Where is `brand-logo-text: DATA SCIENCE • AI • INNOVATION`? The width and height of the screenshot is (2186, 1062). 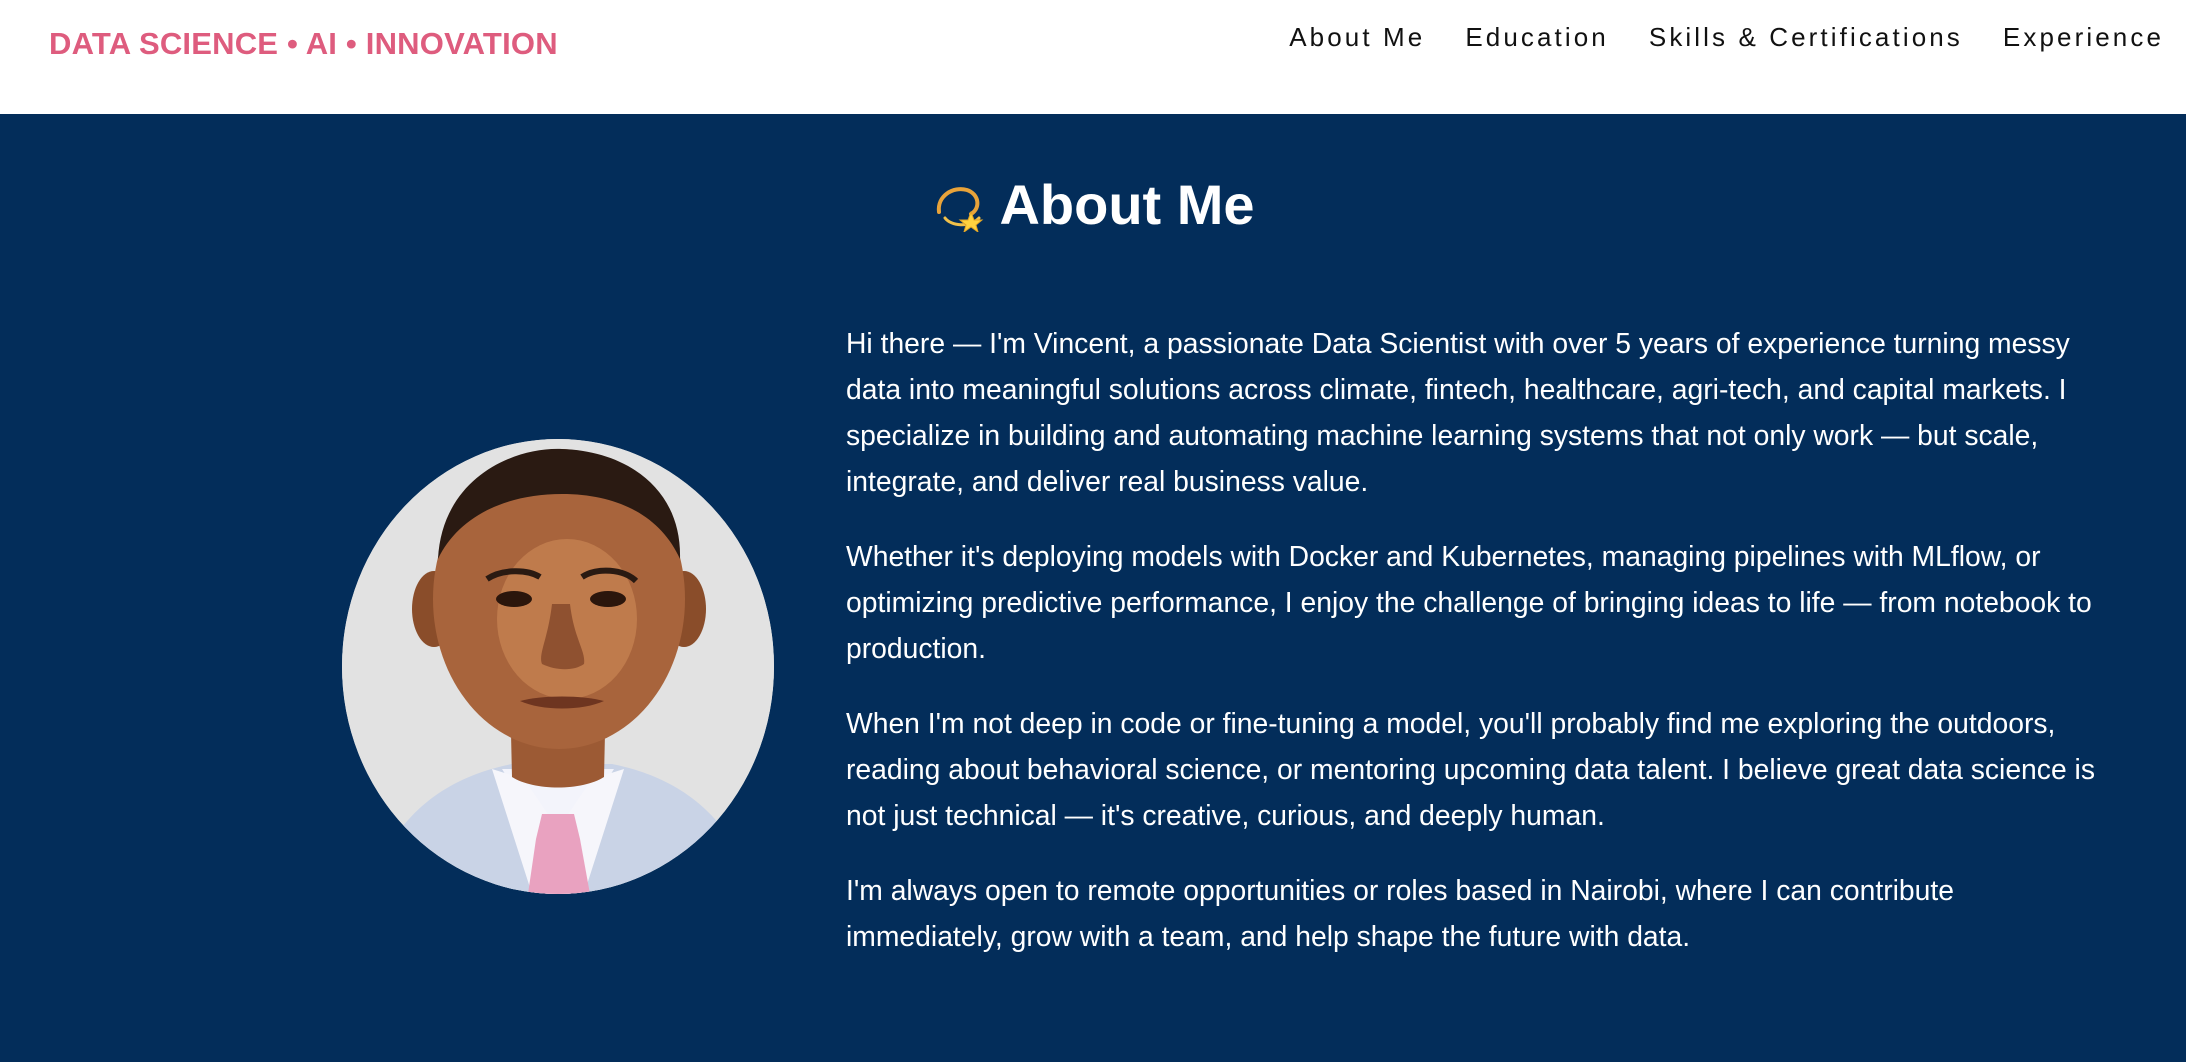 brand-logo-text: DATA SCIENCE • AI • INNOVATION is located at coordinates (303, 44).